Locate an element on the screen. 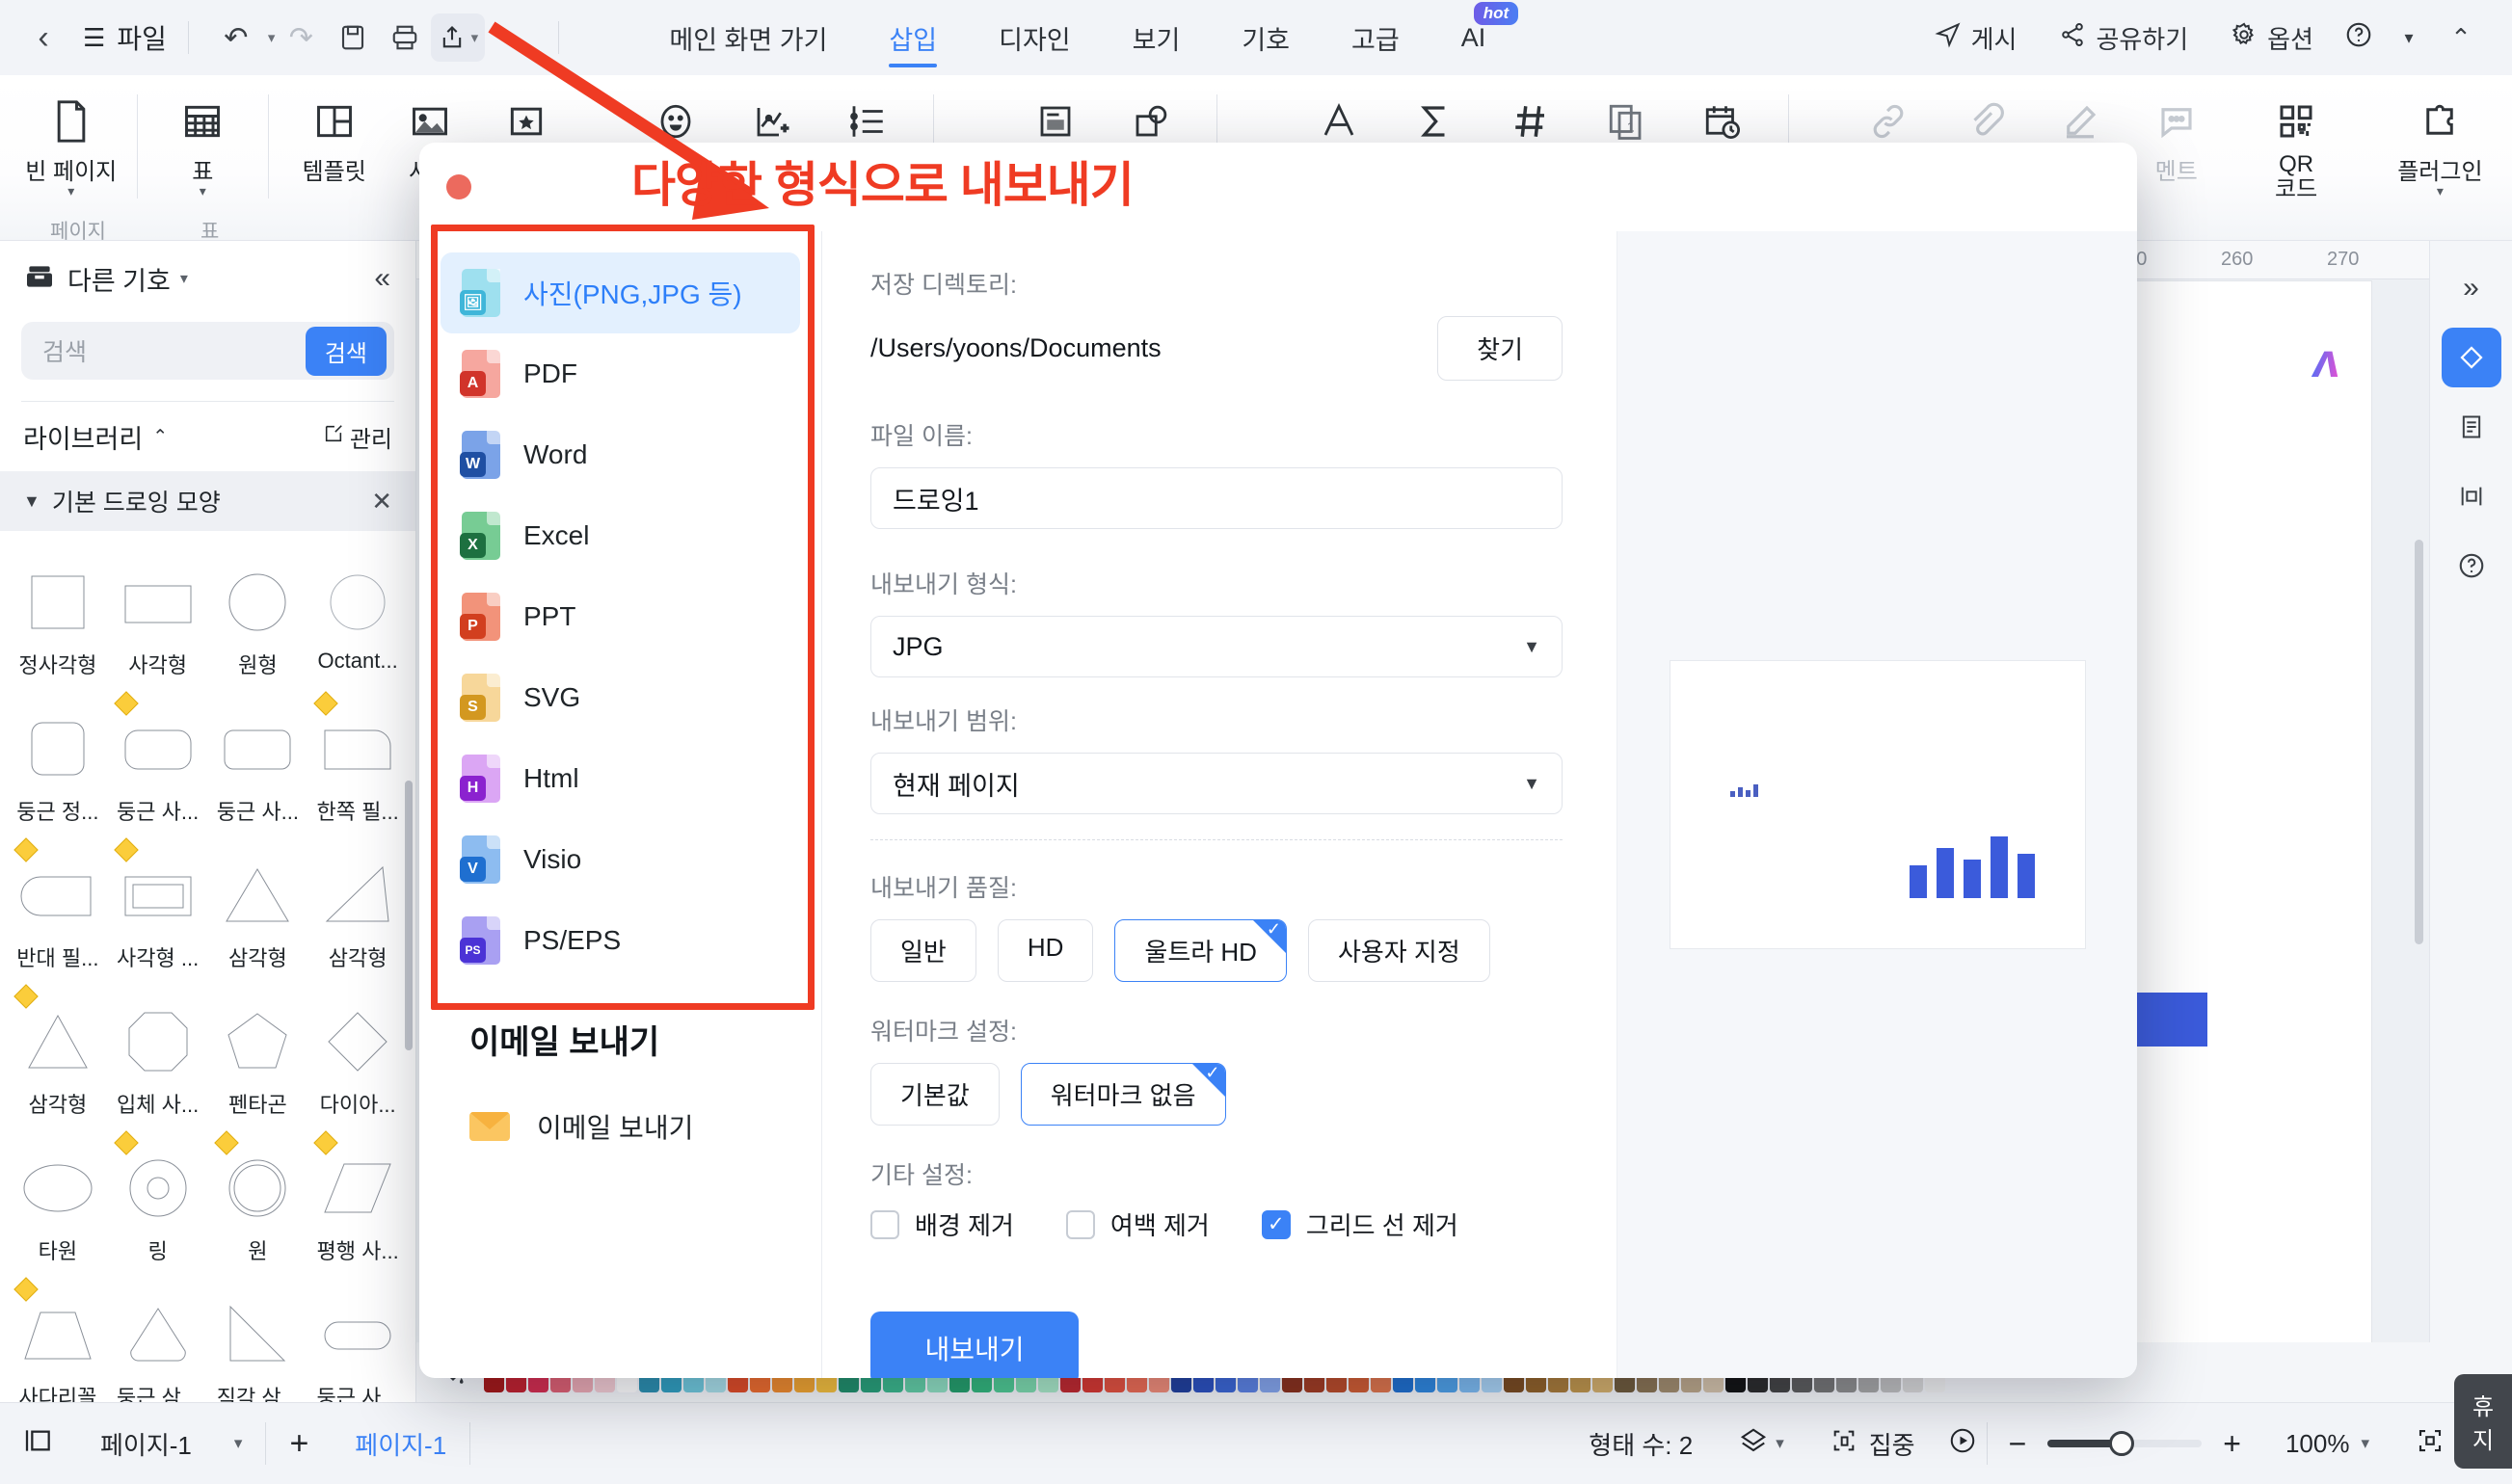 The height and width of the screenshot is (1484, 2512). search-button: 검색 is located at coordinates (346, 351).